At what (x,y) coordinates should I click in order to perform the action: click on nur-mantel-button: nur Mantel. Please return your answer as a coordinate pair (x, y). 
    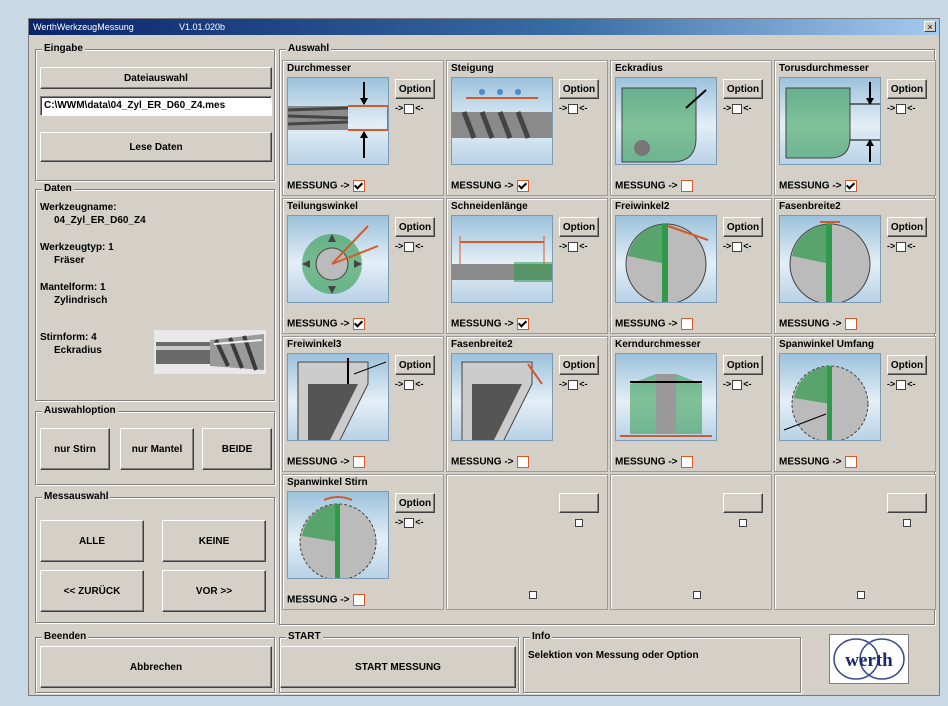
    Looking at the image, I should click on (157, 449).